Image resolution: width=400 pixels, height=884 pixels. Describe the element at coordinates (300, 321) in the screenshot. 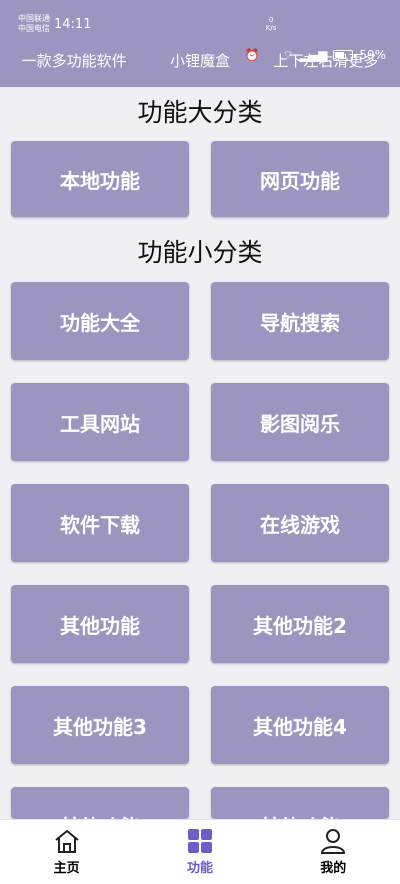

I see `category-nav-search: 导航搜索` at that location.